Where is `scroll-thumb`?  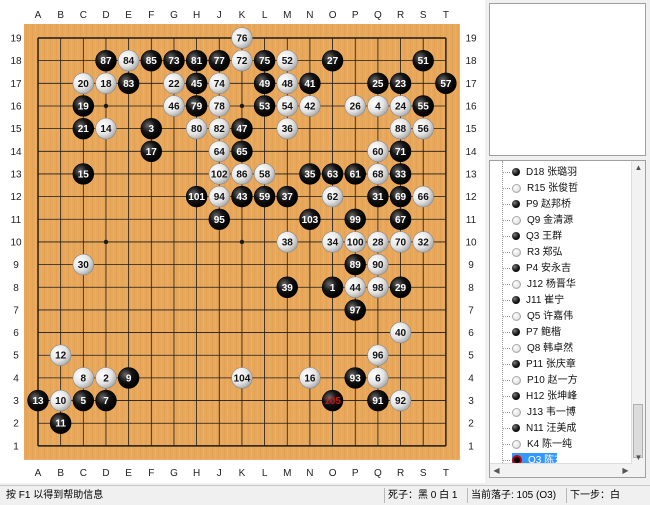
scroll-thumb is located at coordinates (638, 431).